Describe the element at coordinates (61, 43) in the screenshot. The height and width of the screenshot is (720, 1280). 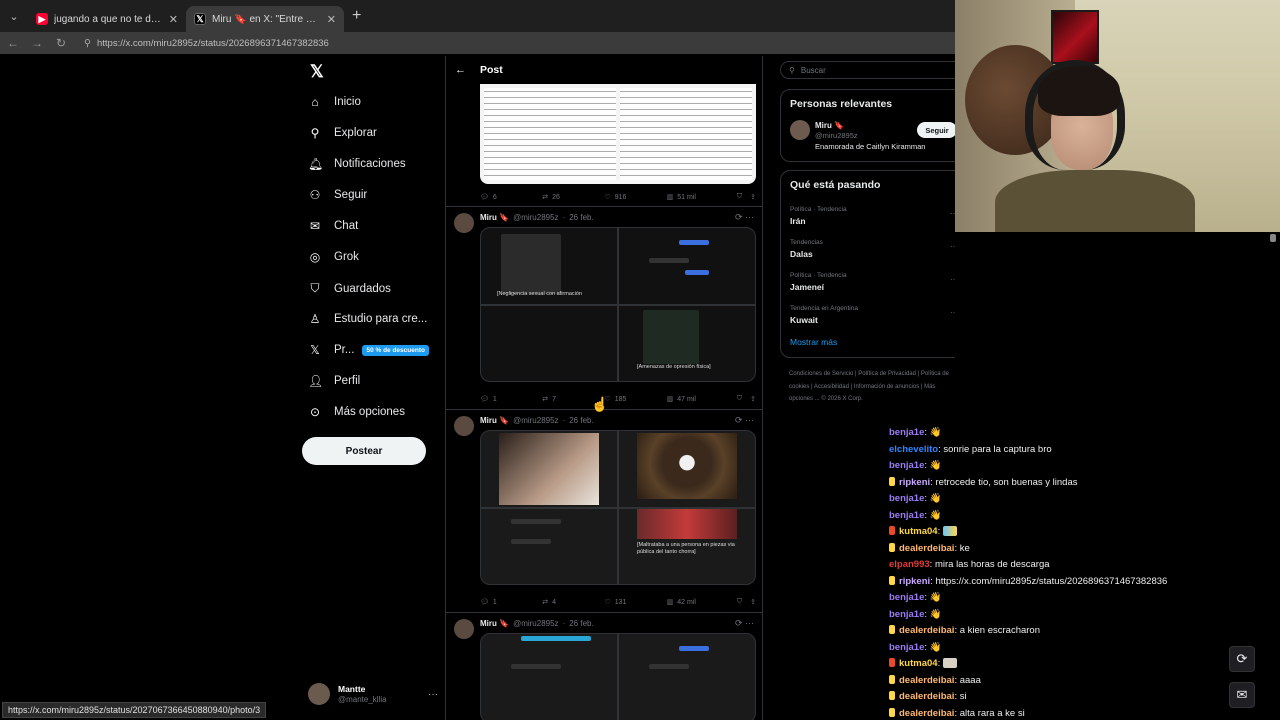
I see `reload-icon: ↻` at that location.